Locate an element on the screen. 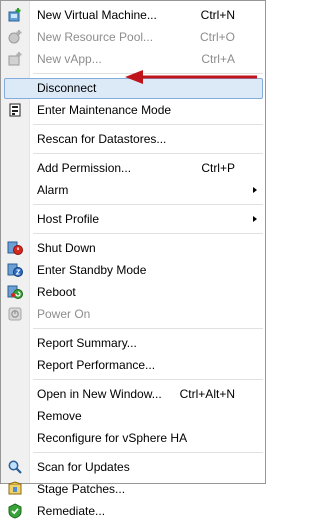  menu-item-host-profile: Host Profile is located at coordinates (133, 219).